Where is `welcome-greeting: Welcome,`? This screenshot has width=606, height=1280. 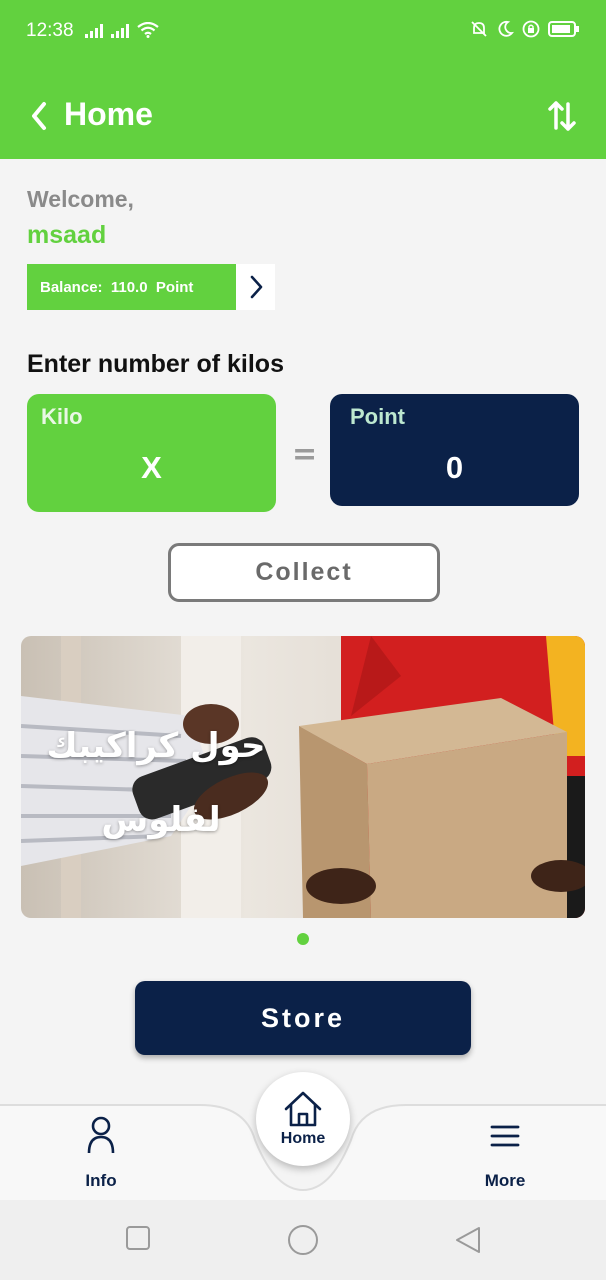 welcome-greeting: Welcome, is located at coordinates (80, 199).